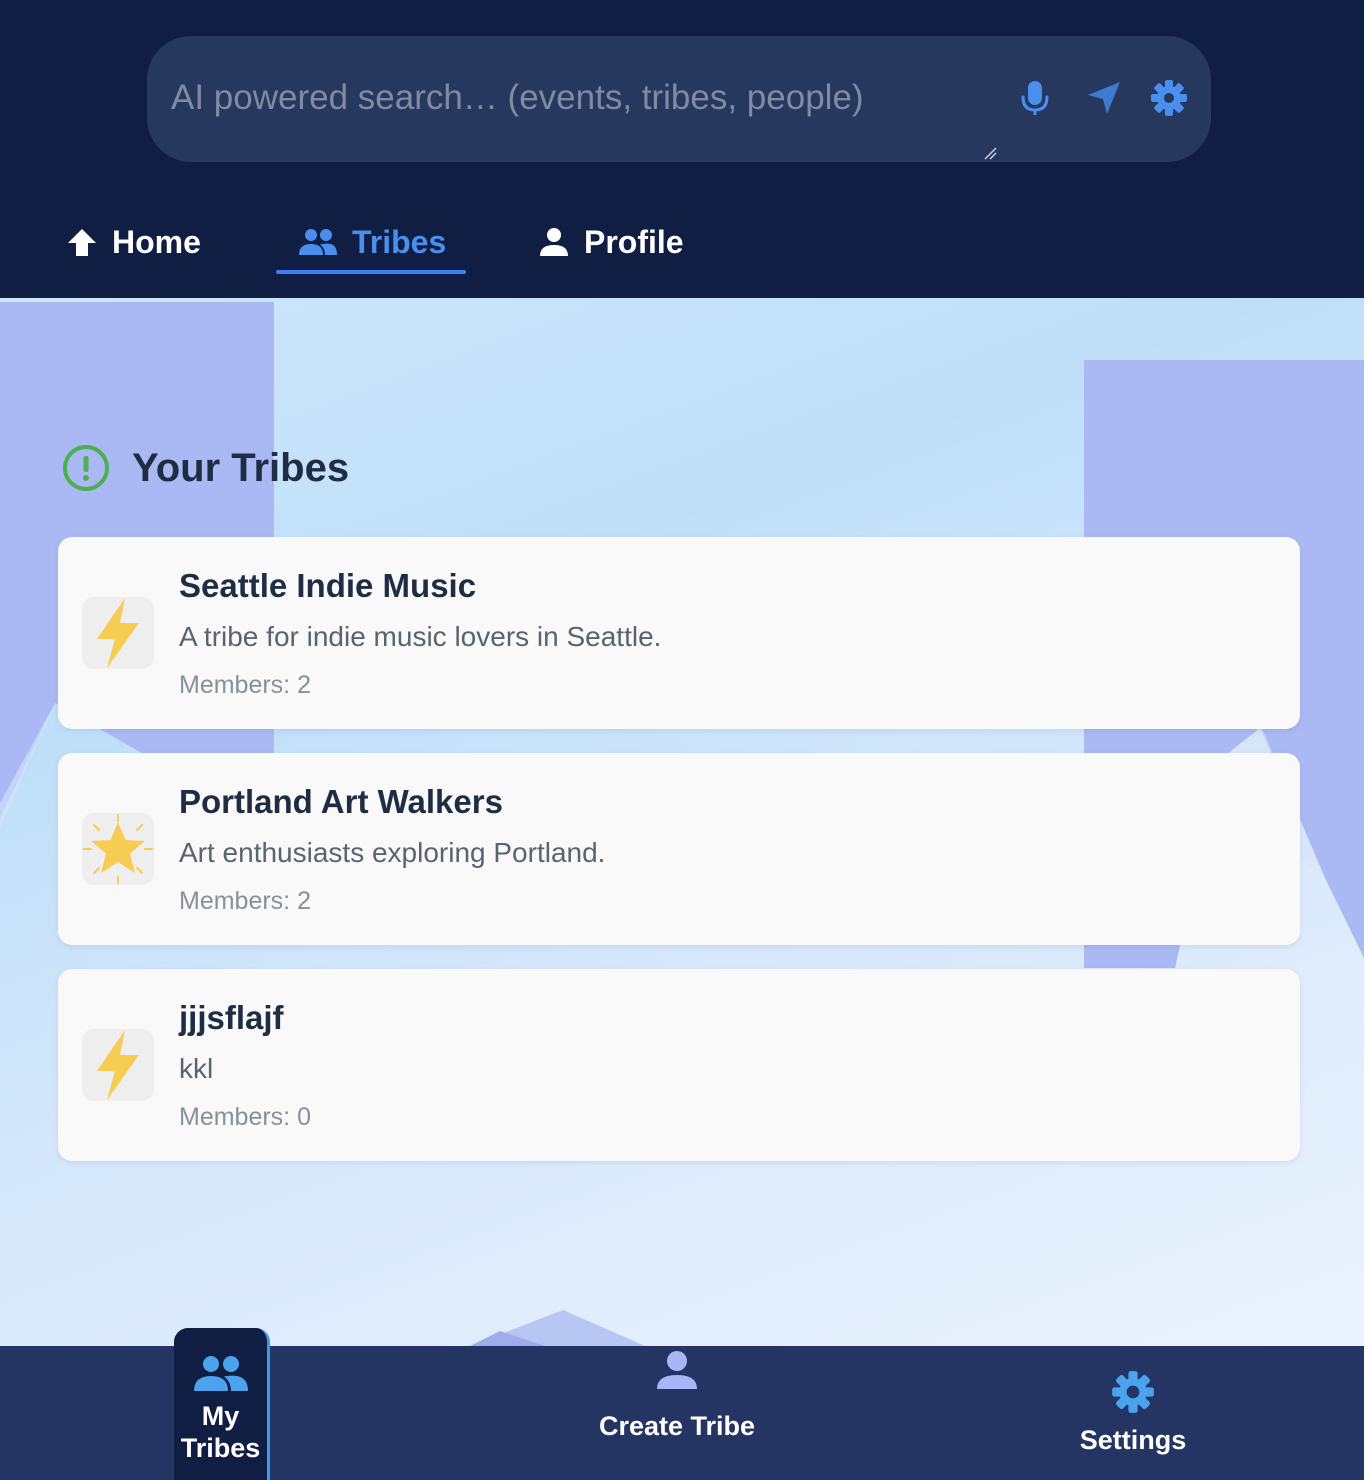 This screenshot has width=1370, height=1480. What do you see at coordinates (677, 1426) in the screenshot?
I see `bottom-nav-create-tribe-label: Create Tribe` at bounding box center [677, 1426].